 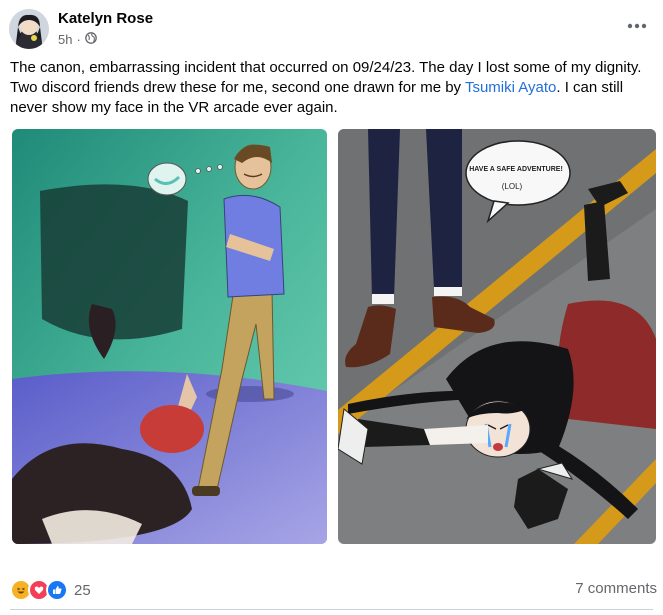 I want to click on author-name: Katelyn Rose, so click(x=105, y=18).